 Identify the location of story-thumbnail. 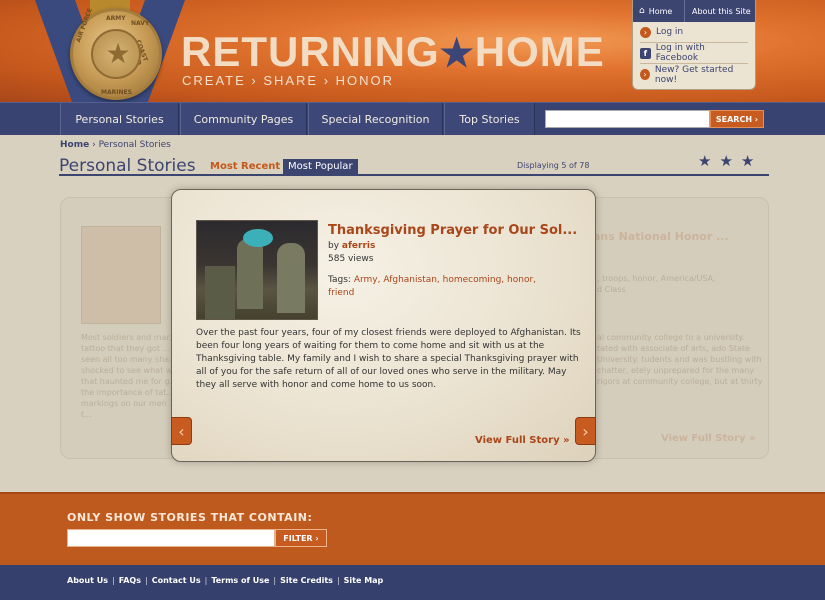
(121, 275).